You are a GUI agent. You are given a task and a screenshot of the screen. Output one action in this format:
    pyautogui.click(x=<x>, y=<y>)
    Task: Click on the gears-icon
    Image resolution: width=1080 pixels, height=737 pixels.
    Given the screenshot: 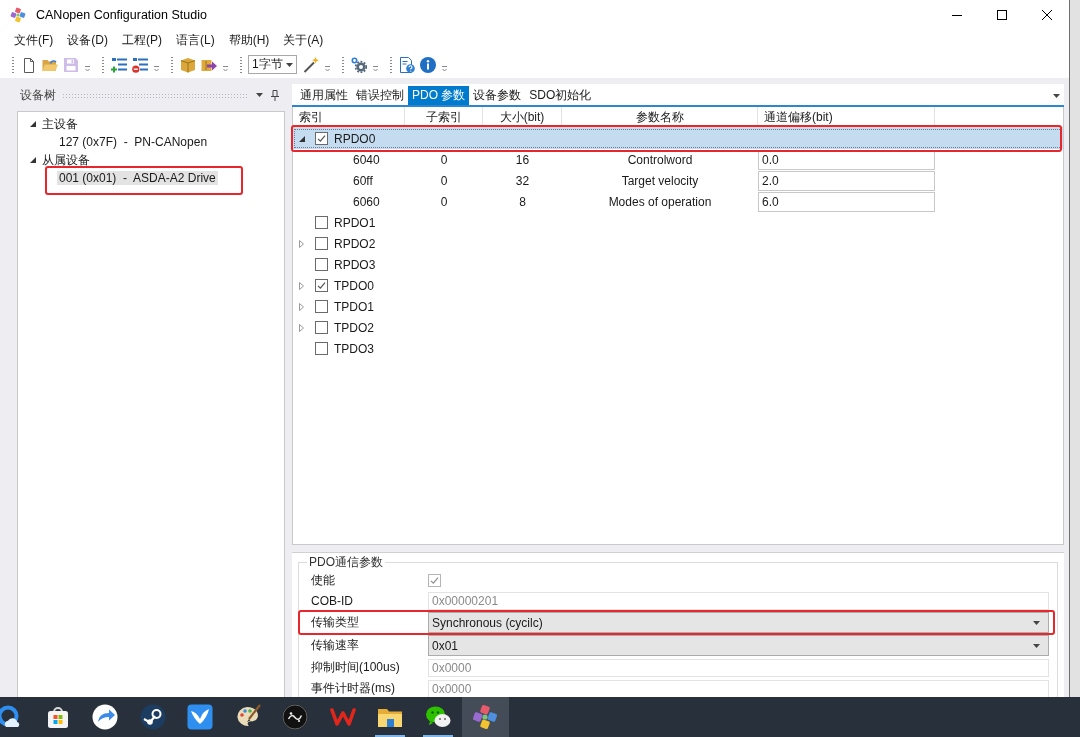 What is the action you would take?
    pyautogui.click(x=358, y=64)
    